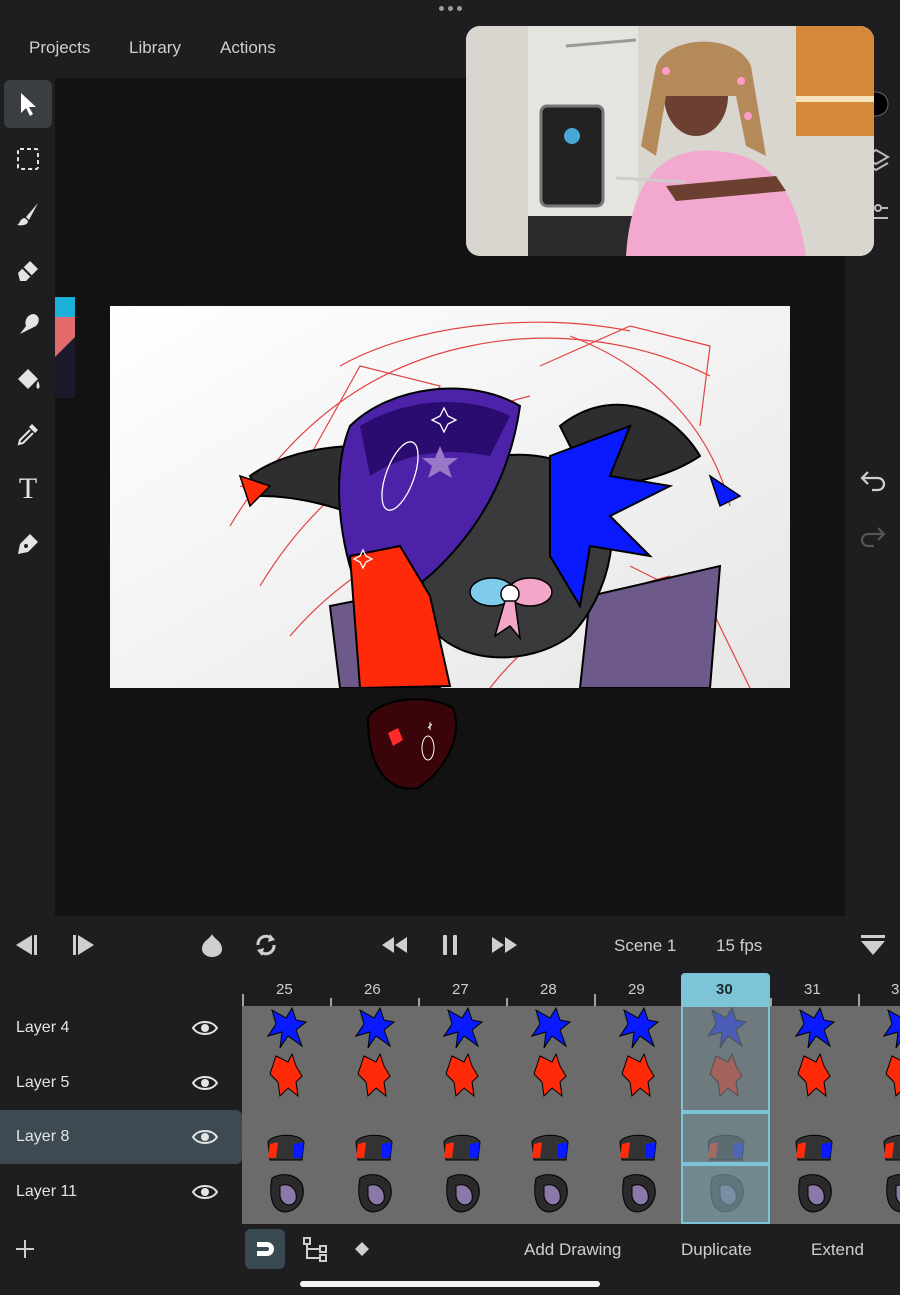 This screenshot has height=1295, width=900. Describe the element at coordinates (362, 1249) in the screenshot. I see `keyframe-diamond-icon` at that location.